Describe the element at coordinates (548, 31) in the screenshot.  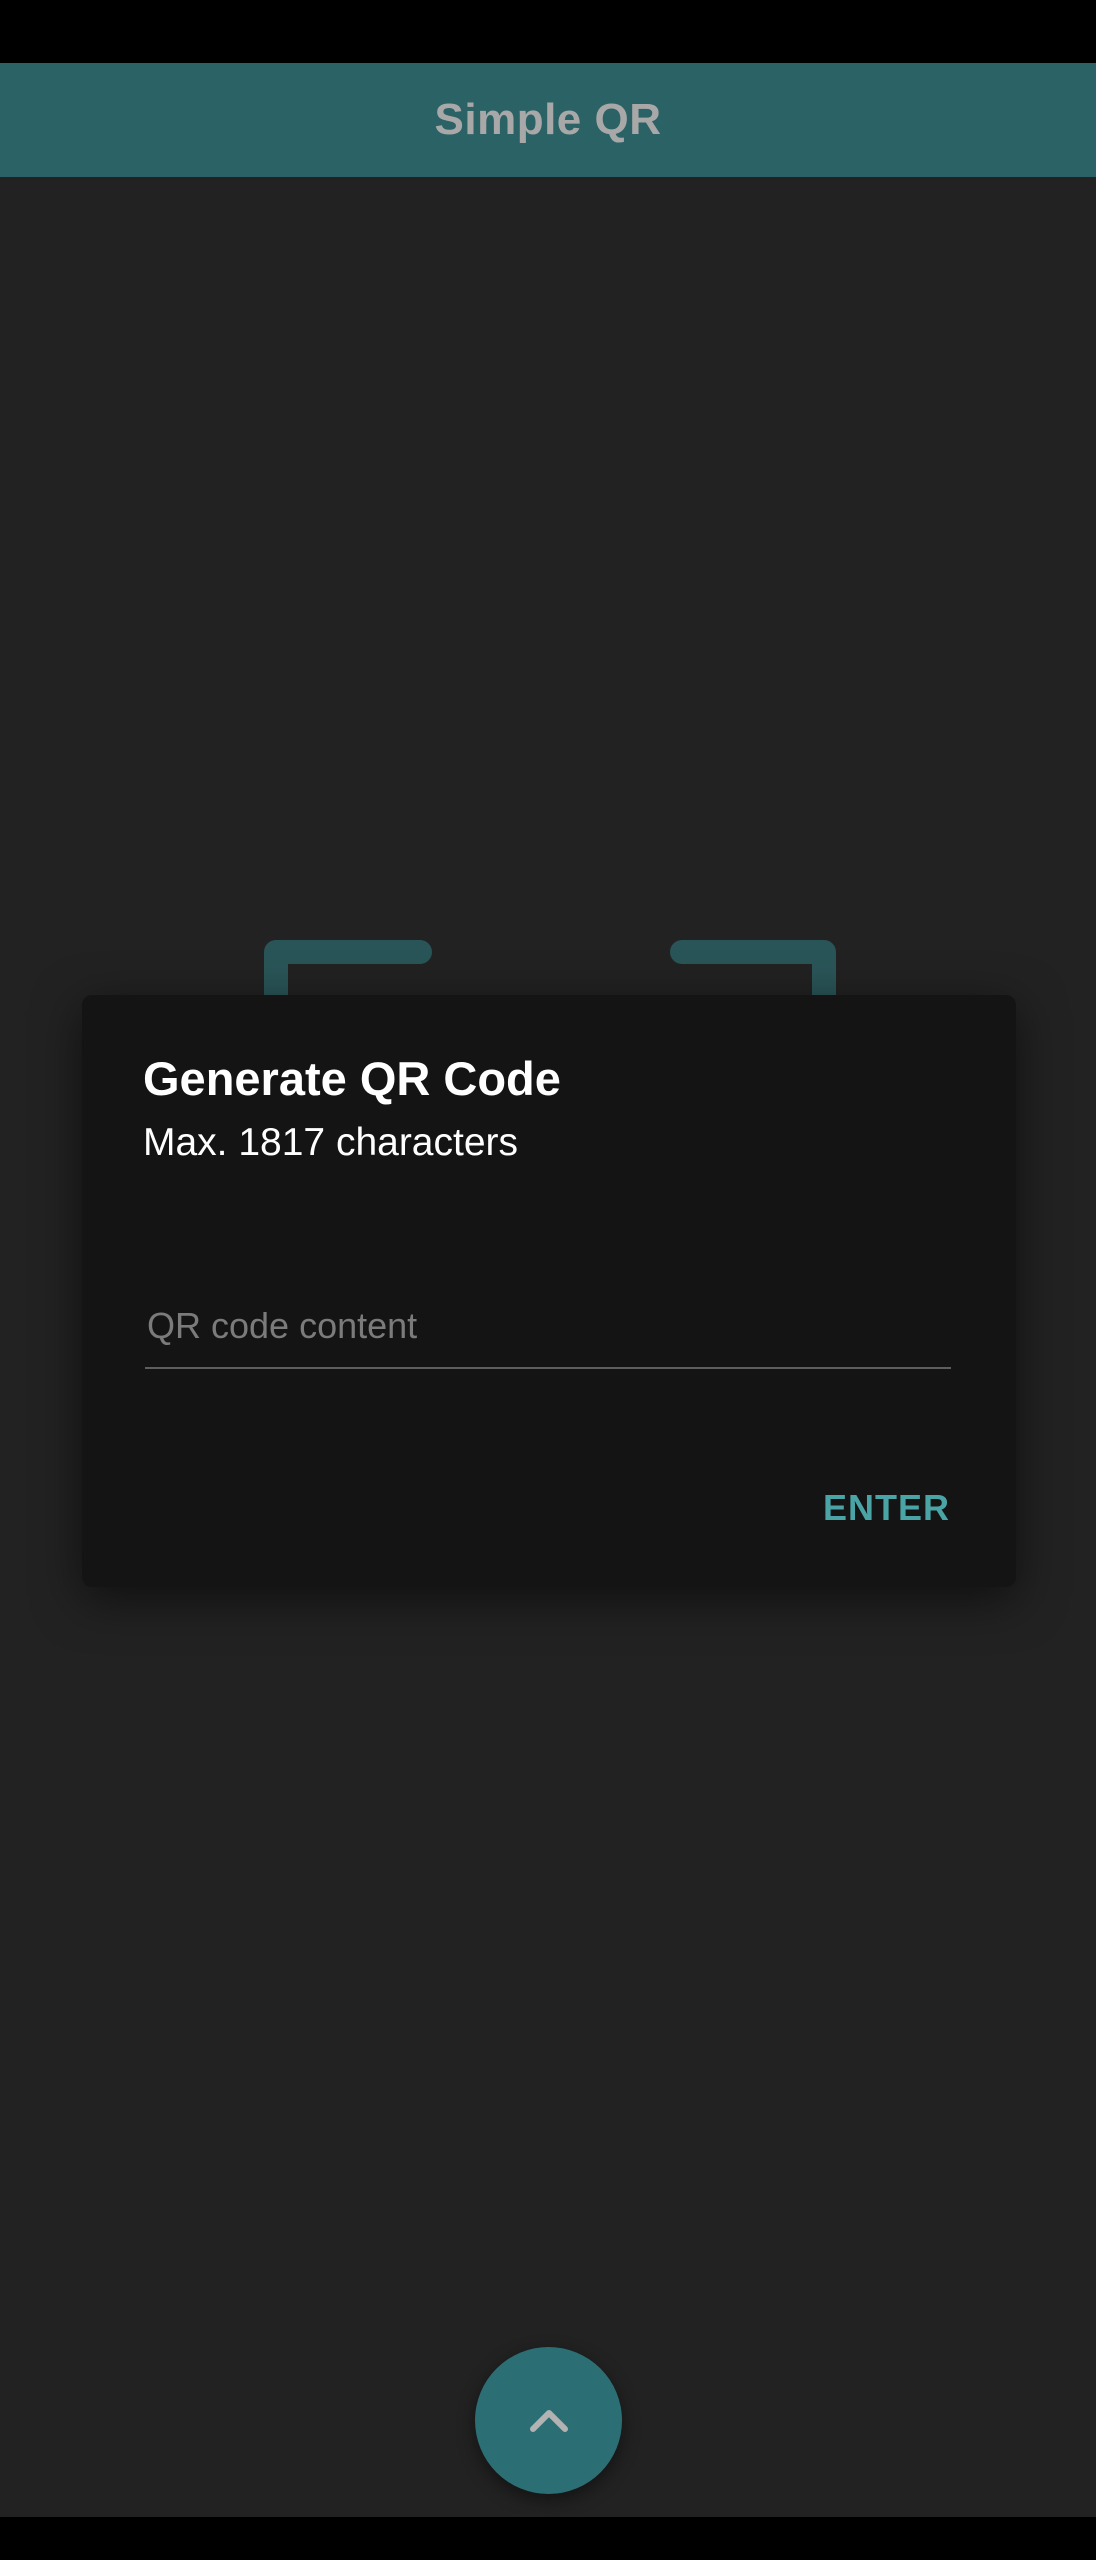
I see `status-bar` at that location.